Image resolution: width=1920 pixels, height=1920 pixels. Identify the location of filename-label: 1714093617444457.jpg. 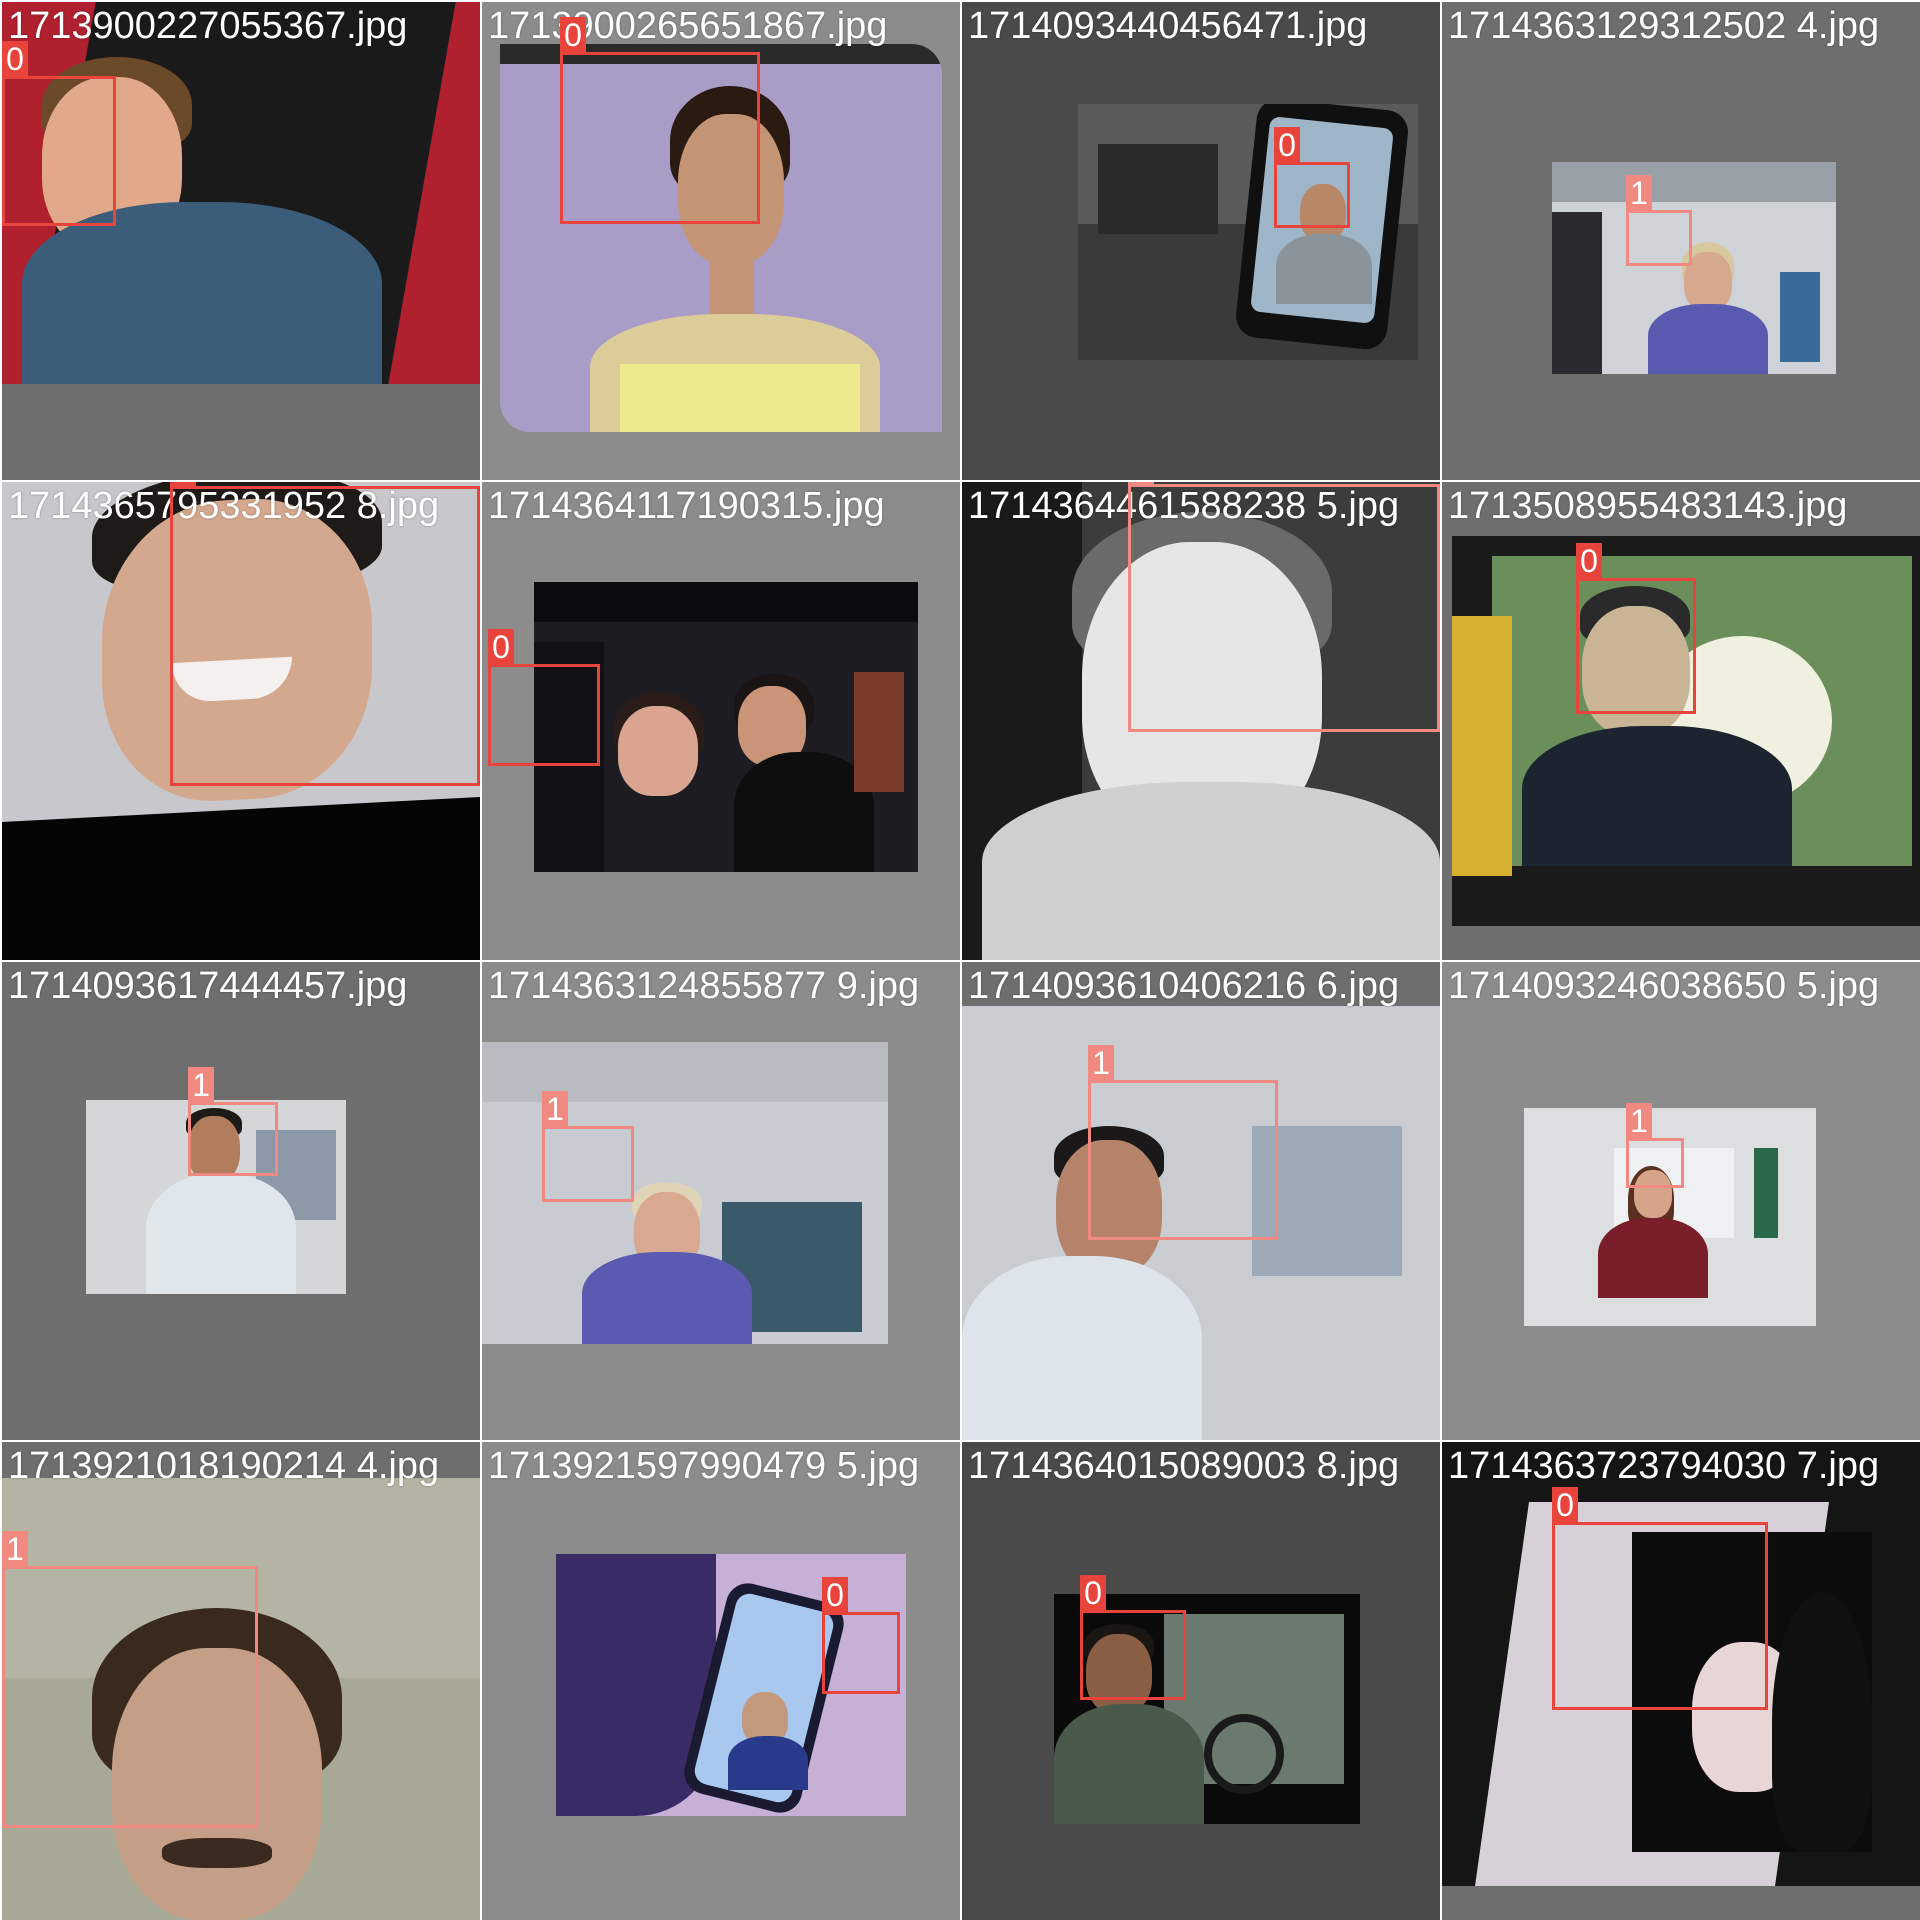
(208, 986).